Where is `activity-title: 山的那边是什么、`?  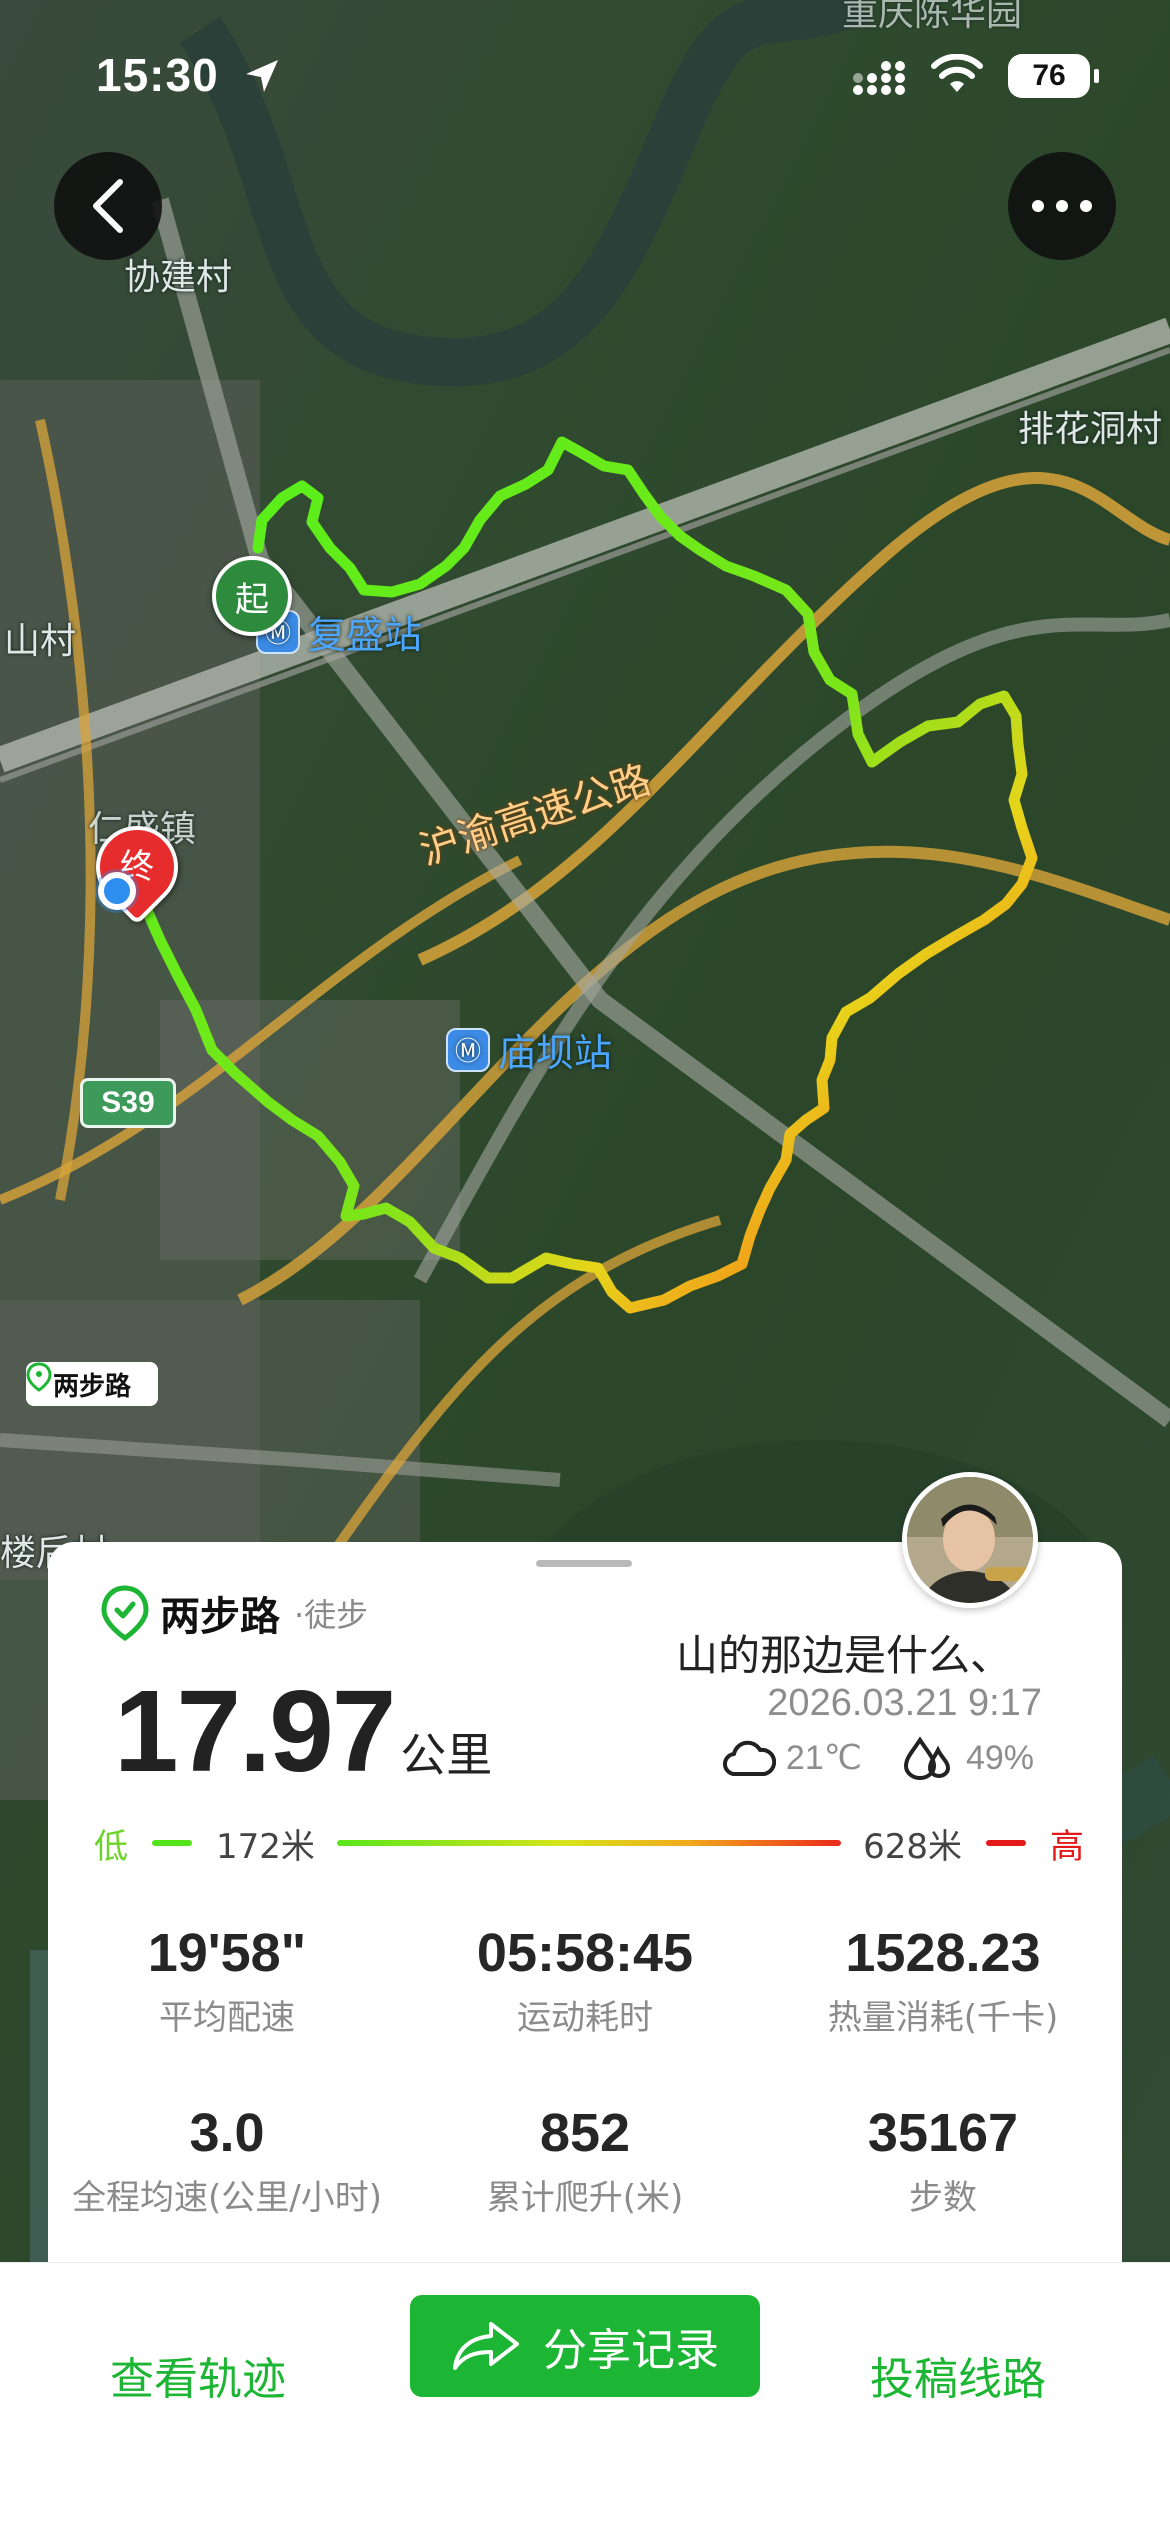 activity-title: 山的那边是什么、 is located at coordinates (843, 1655).